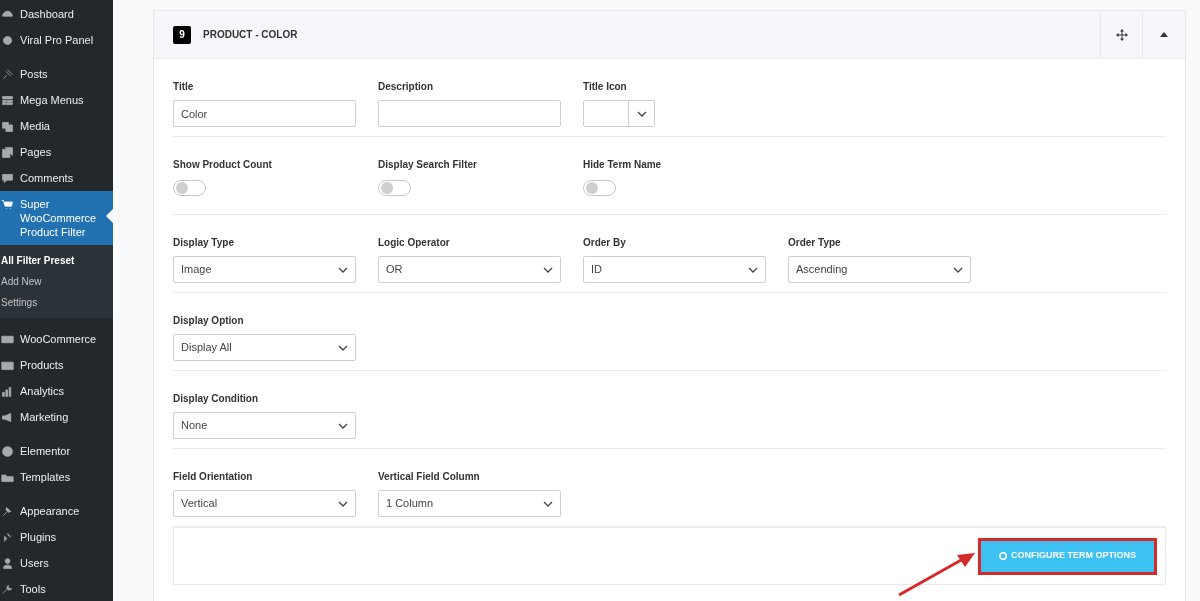 The image size is (1200, 601). I want to click on select-field: Vertical, so click(264, 503).